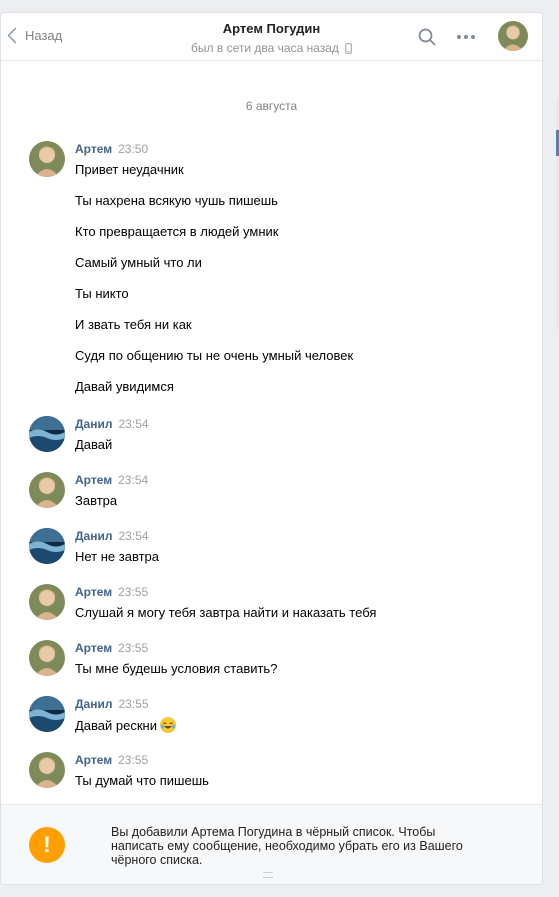 The width and height of the screenshot is (559, 897). I want to click on message-text: Самый умный что ли, so click(138, 262).